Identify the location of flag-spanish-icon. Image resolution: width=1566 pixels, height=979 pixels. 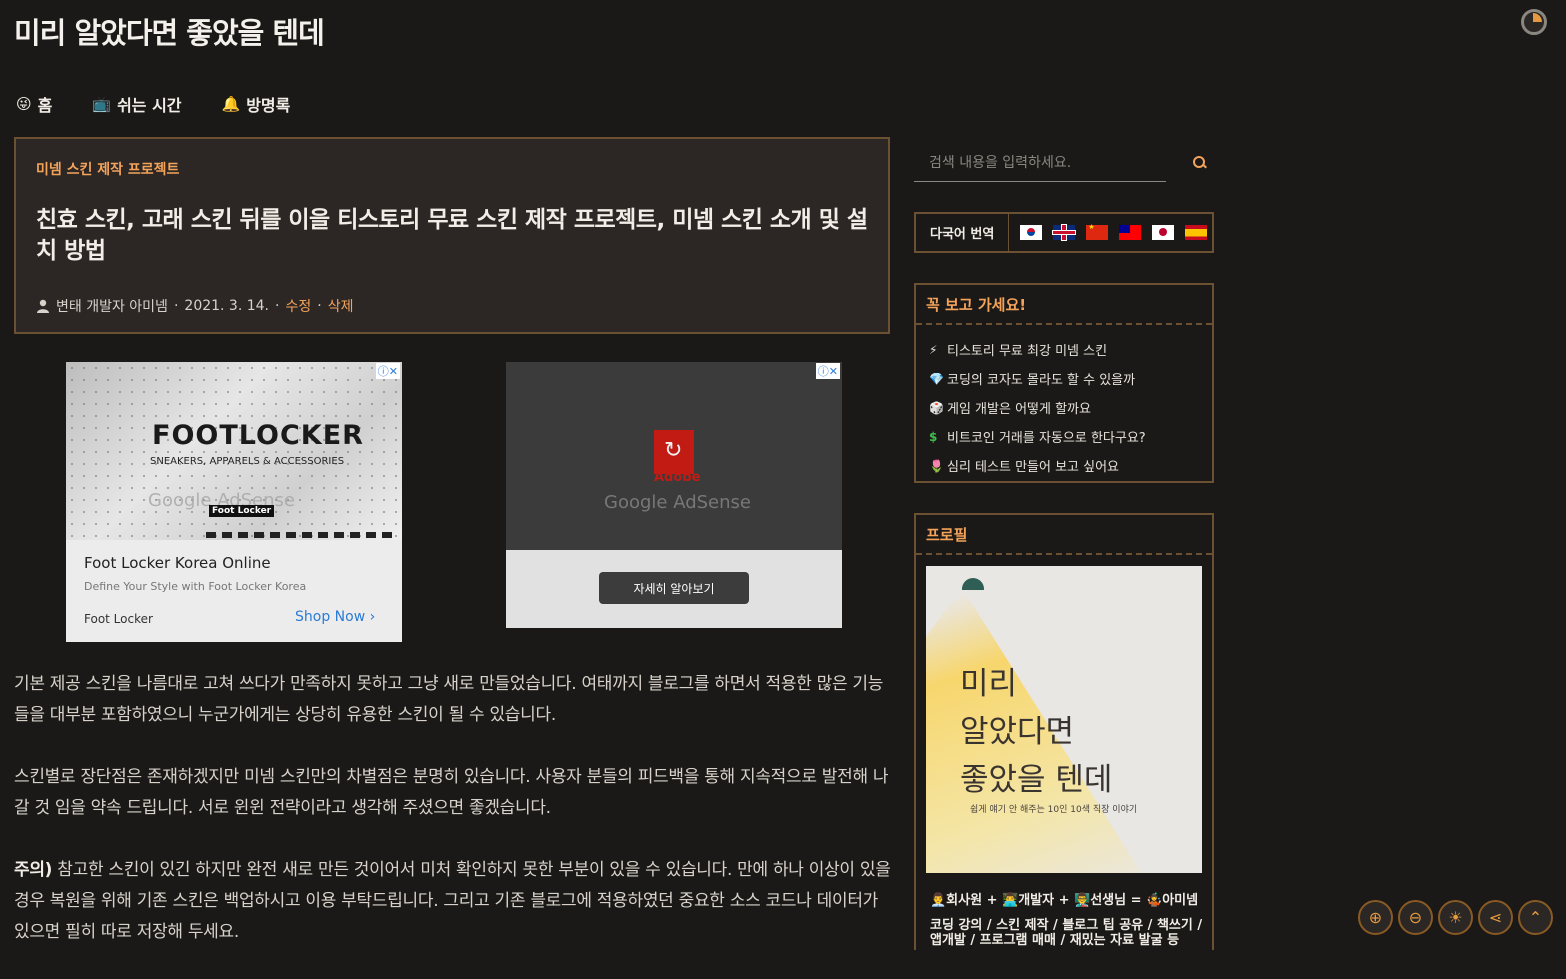
(1196, 232).